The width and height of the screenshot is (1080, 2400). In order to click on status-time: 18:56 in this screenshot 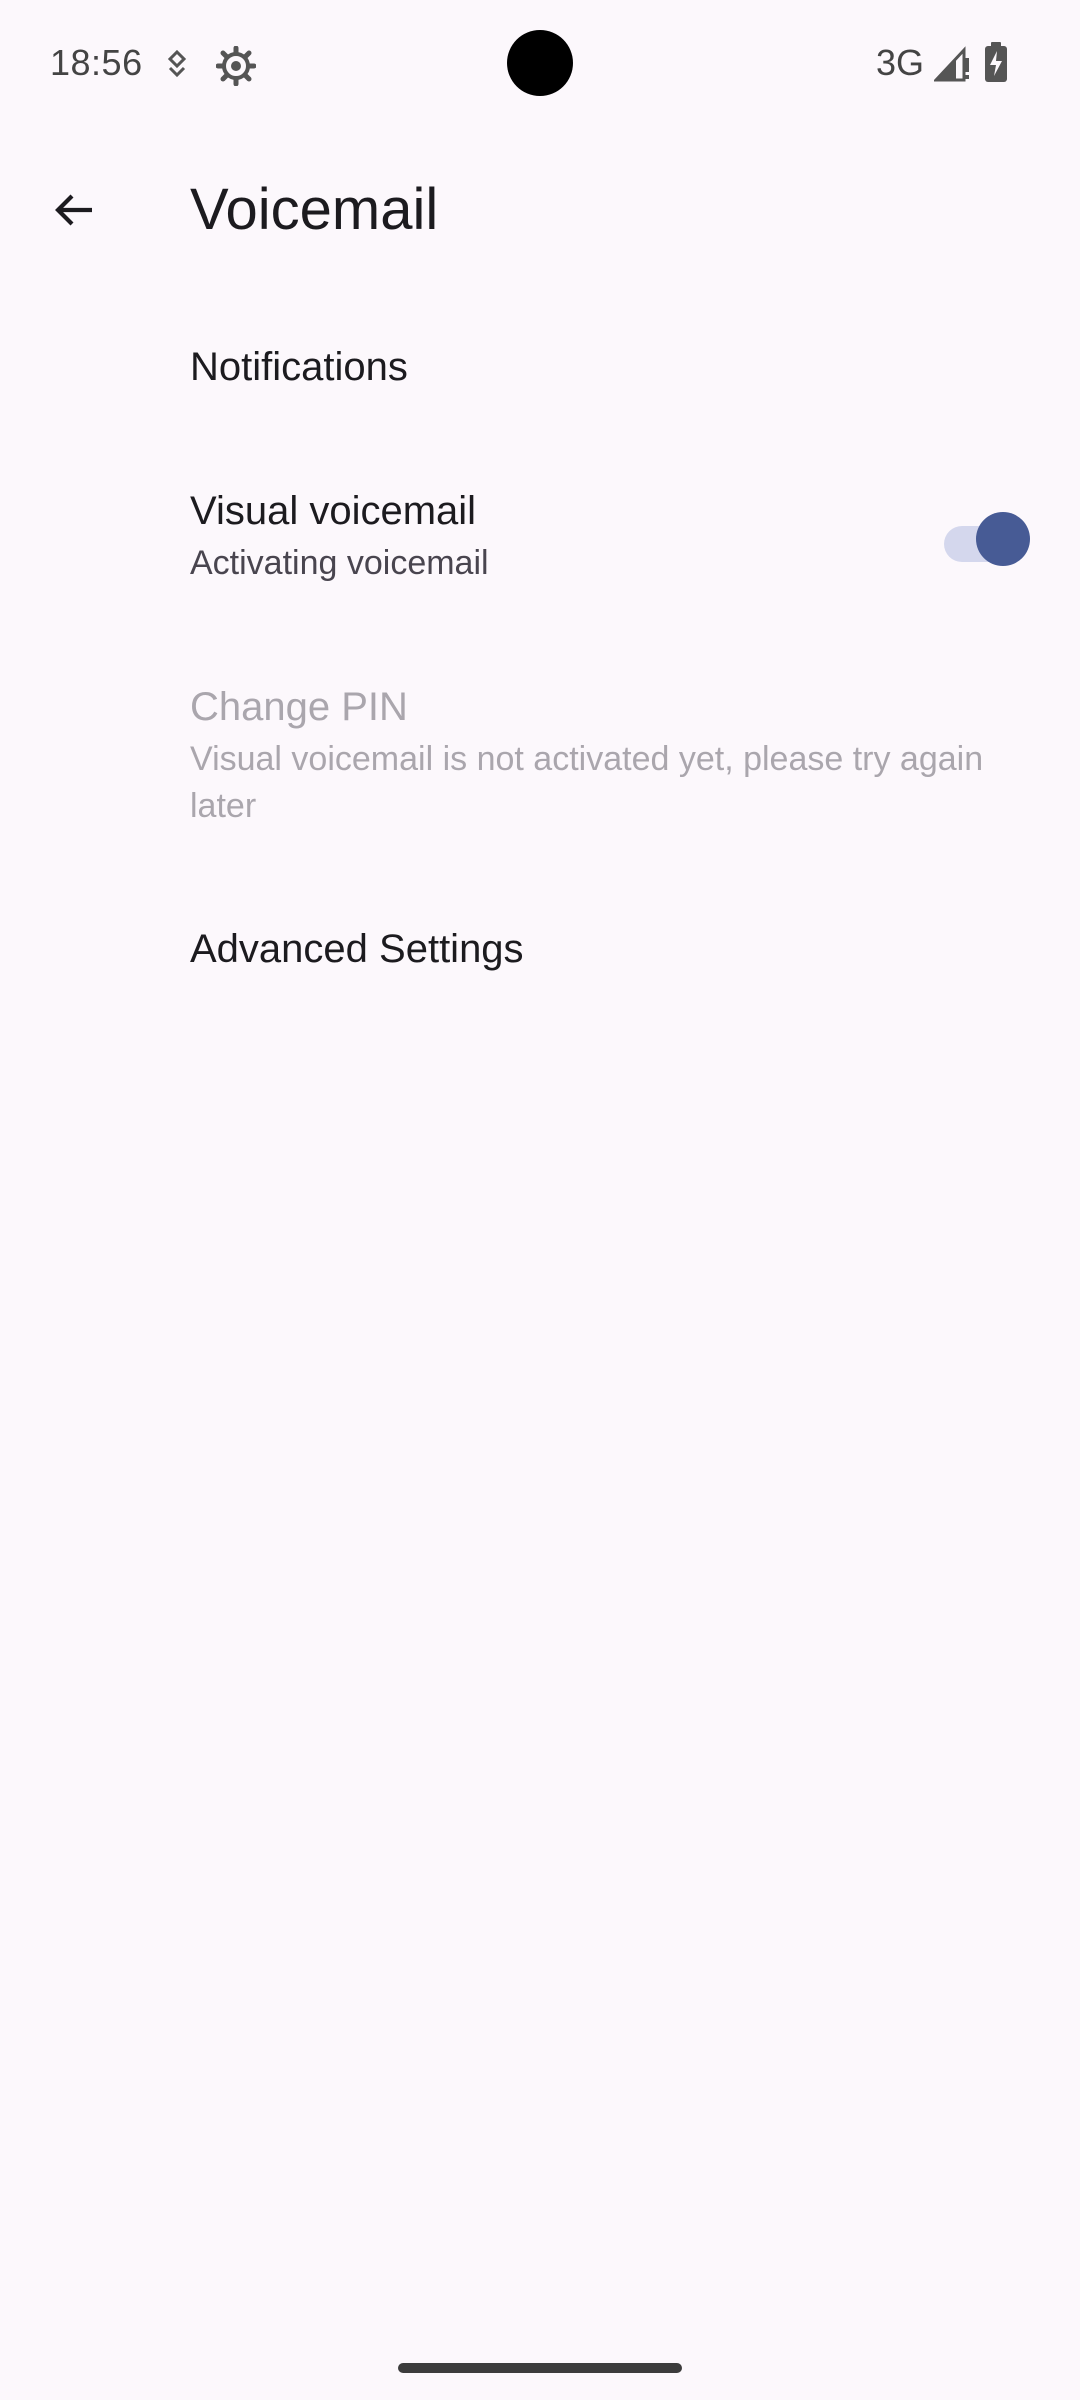, I will do `click(96, 62)`.